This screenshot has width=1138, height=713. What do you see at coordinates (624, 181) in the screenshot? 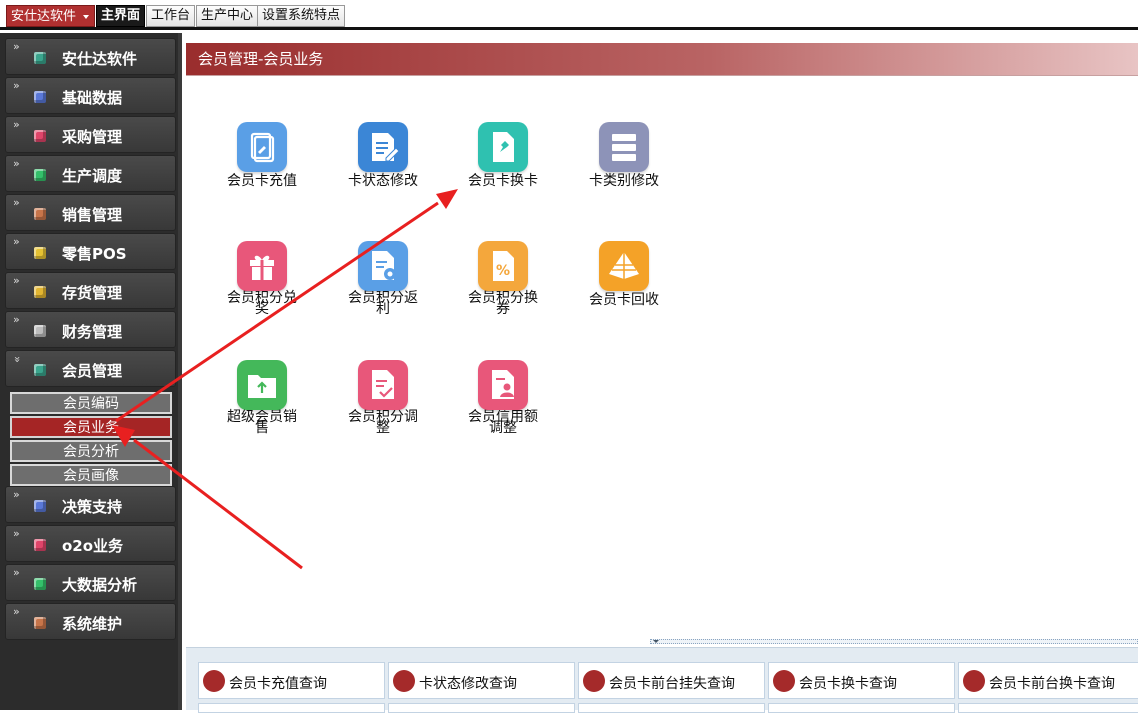
I see `tile-label: 卡类别修改` at bounding box center [624, 181].